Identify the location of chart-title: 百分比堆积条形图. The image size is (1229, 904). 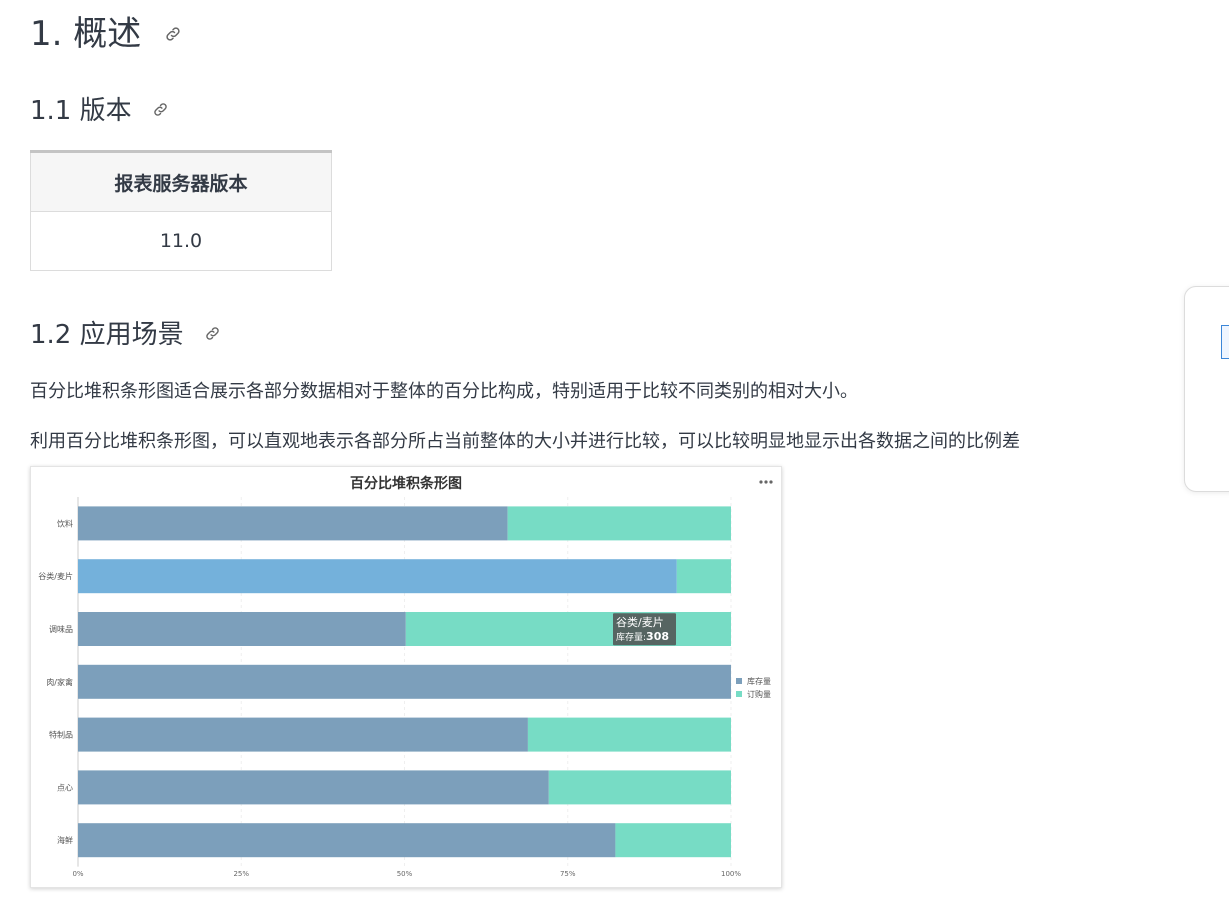
(406, 483).